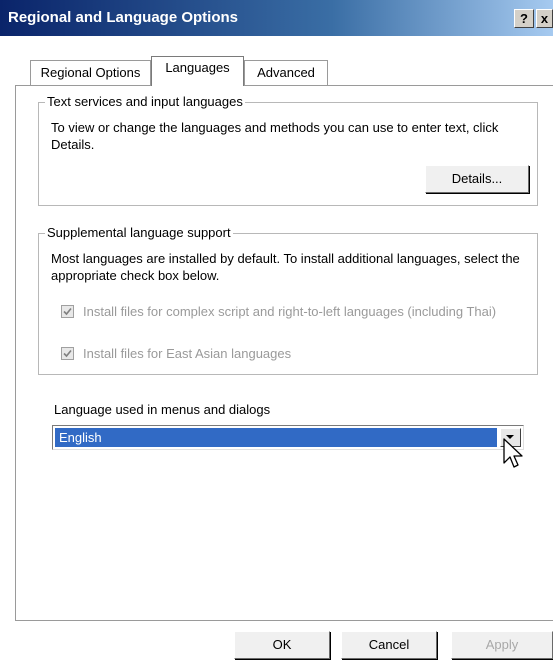  Describe the element at coordinates (90, 72) in the screenshot. I see `tab-regional-options: Regional Options` at that location.